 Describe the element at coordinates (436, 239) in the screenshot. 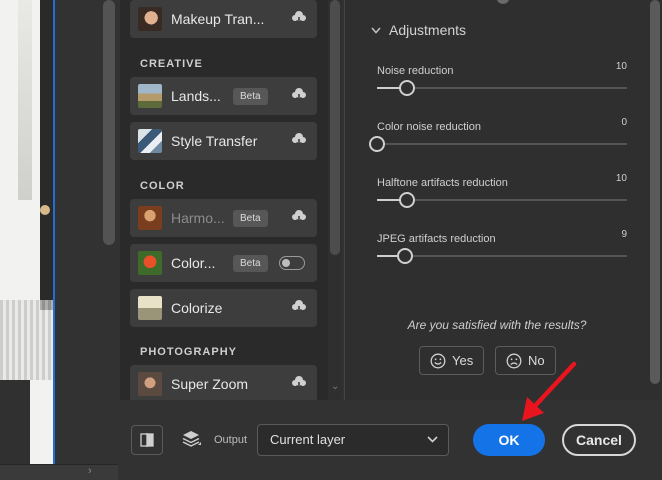

I see `slider-label: JPEG artifacts reduction` at that location.